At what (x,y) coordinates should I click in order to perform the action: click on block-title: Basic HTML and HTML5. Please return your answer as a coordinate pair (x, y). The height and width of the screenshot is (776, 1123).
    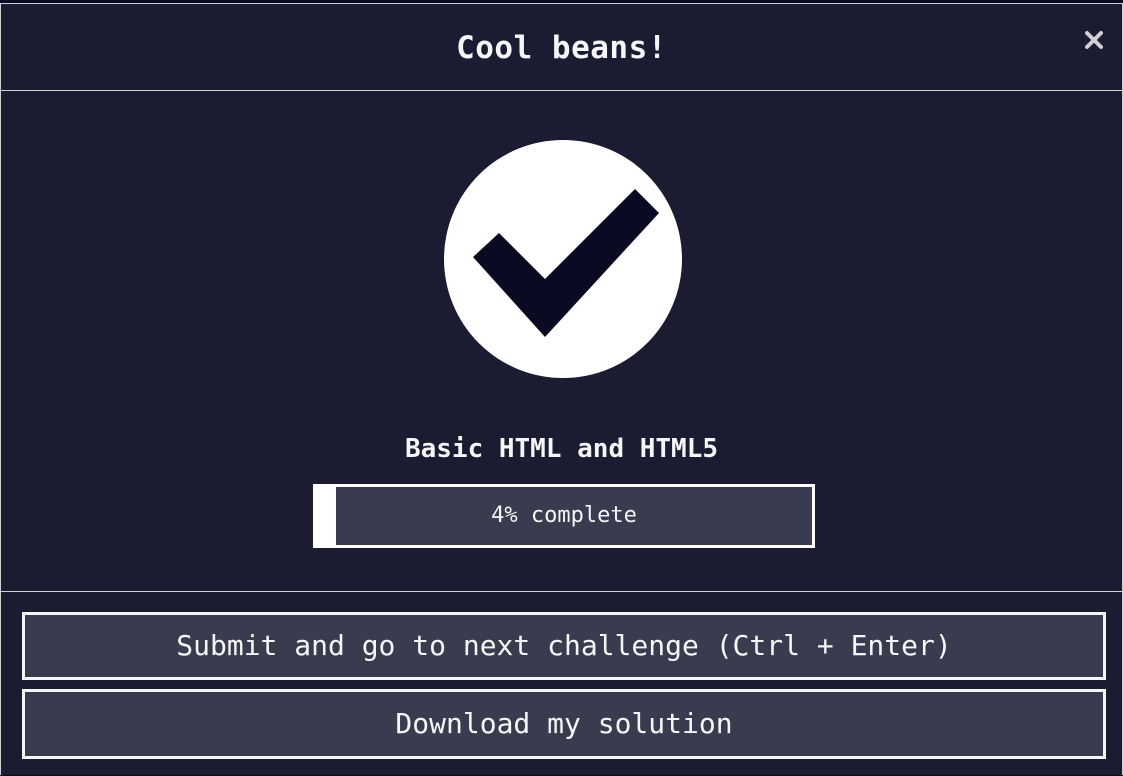
    Looking at the image, I should click on (561, 449).